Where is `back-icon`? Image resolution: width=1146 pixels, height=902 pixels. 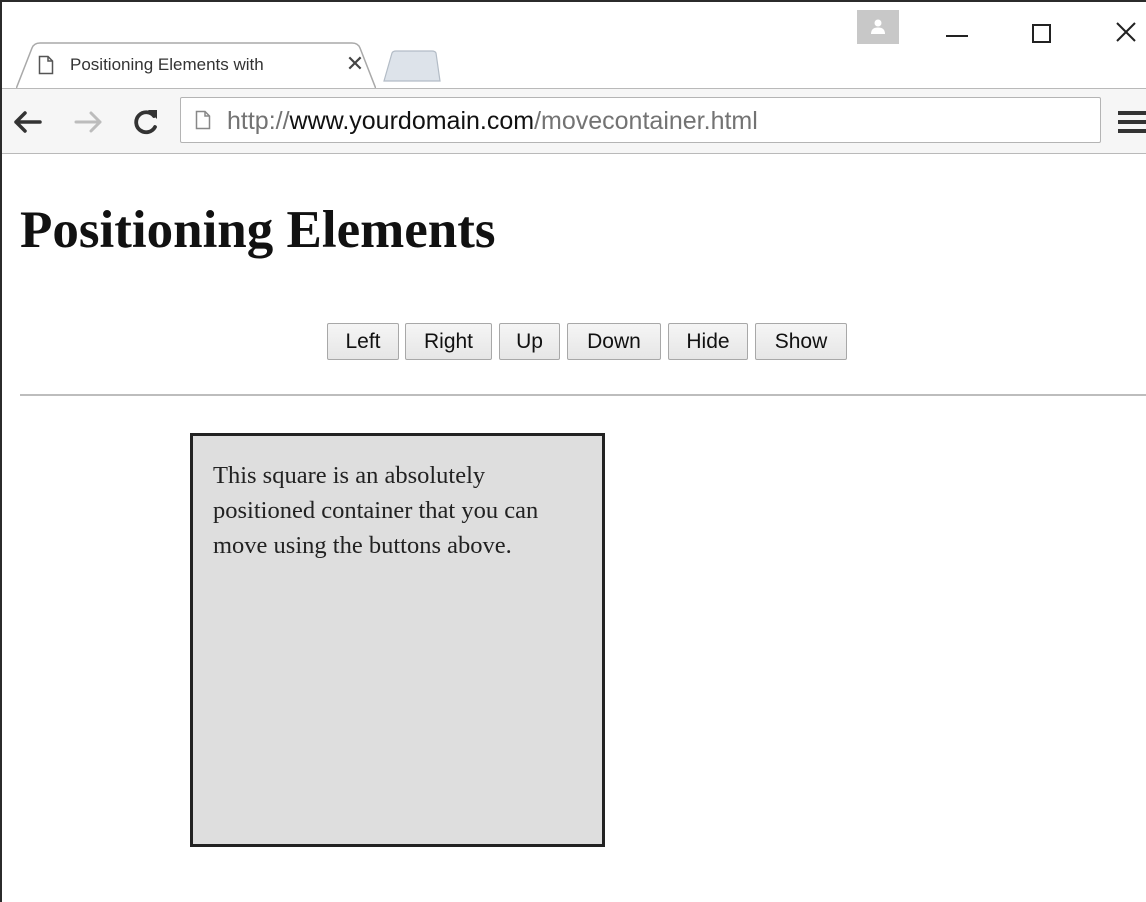 back-icon is located at coordinates (28, 122).